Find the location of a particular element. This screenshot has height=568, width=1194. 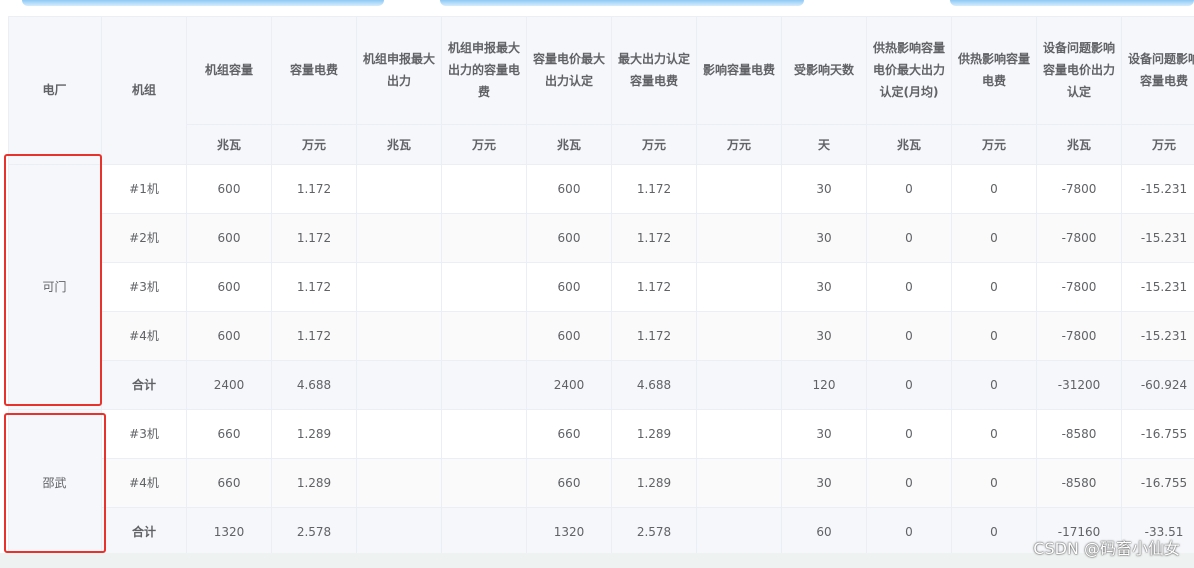

bottom-scrollbar-track is located at coordinates (597, 560).